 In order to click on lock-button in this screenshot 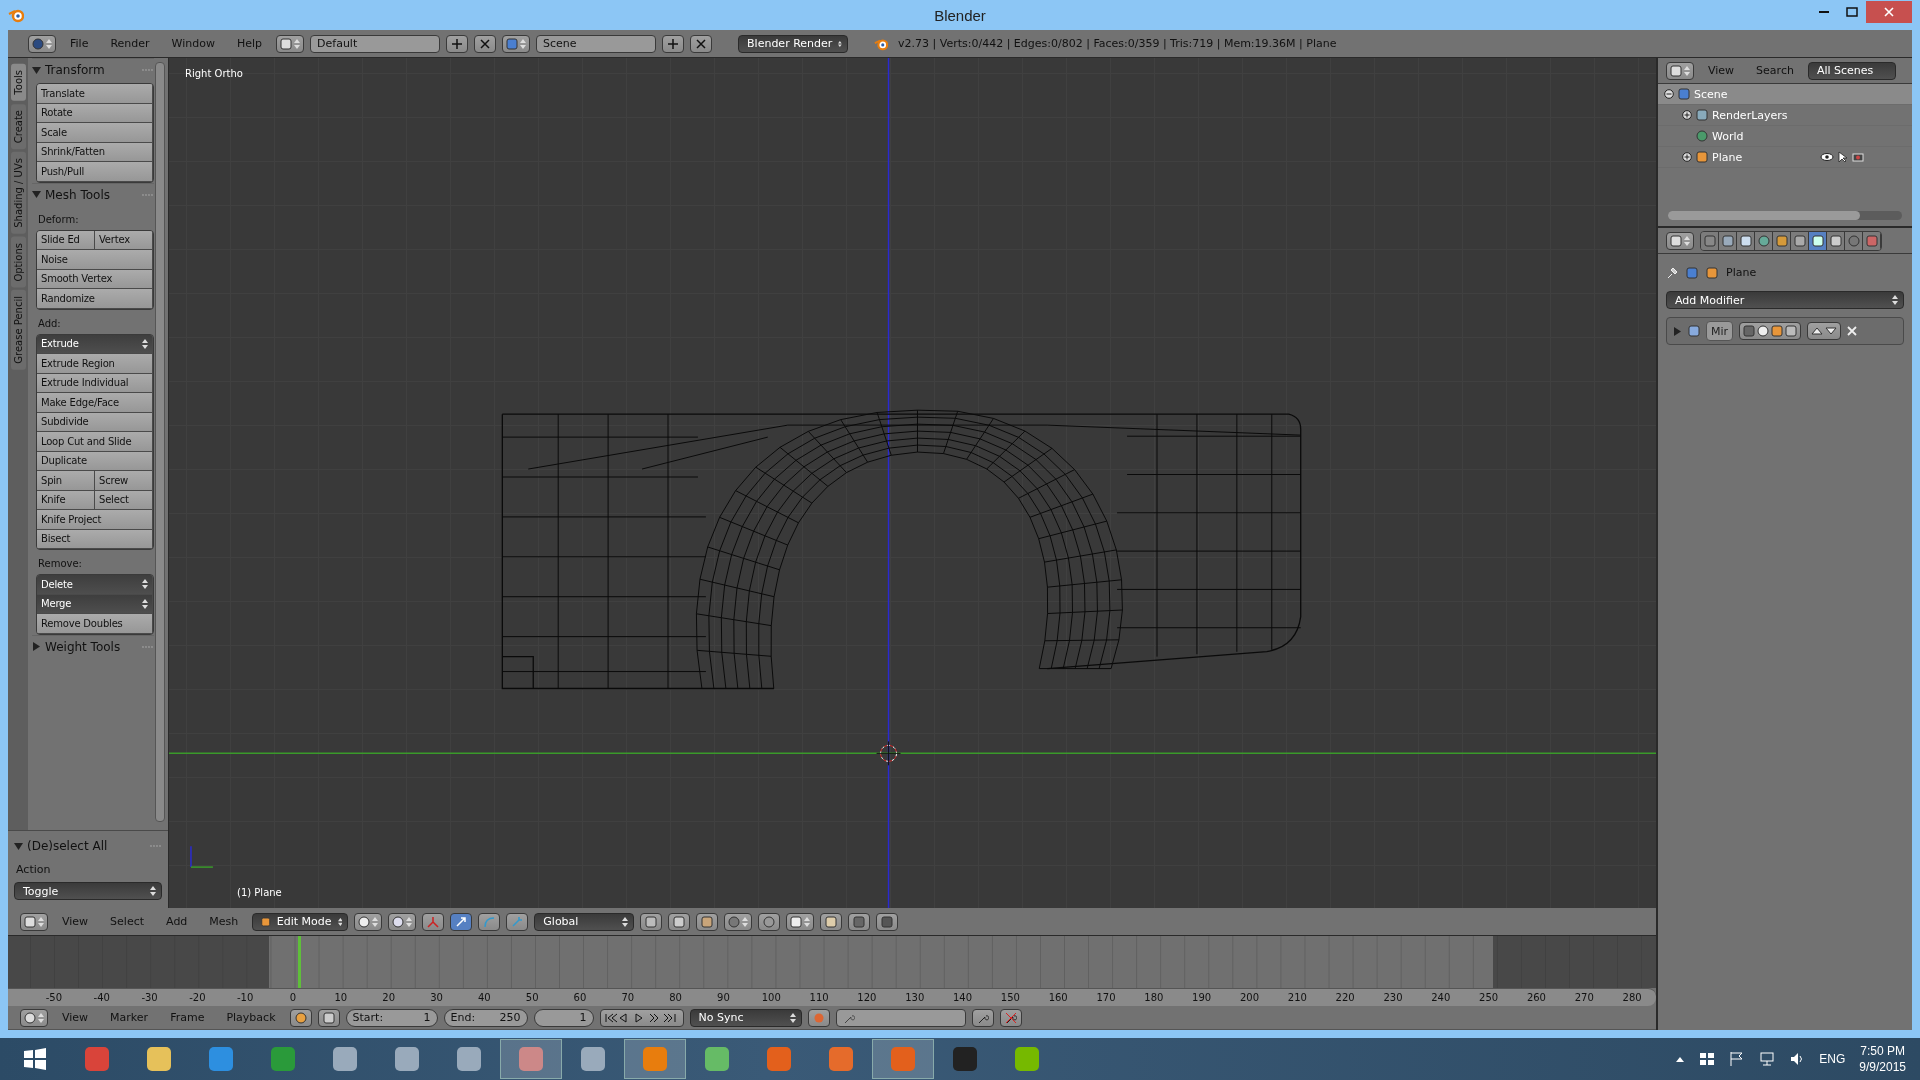, I will do `click(328, 1017)`.